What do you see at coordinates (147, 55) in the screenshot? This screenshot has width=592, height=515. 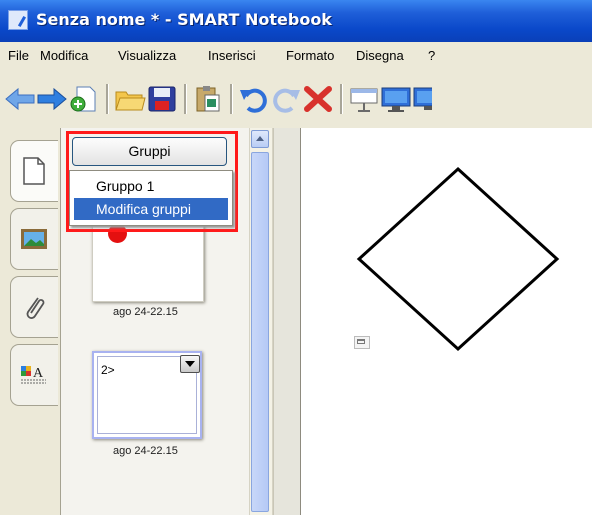 I see `menu-visualizza: Visualizza` at bounding box center [147, 55].